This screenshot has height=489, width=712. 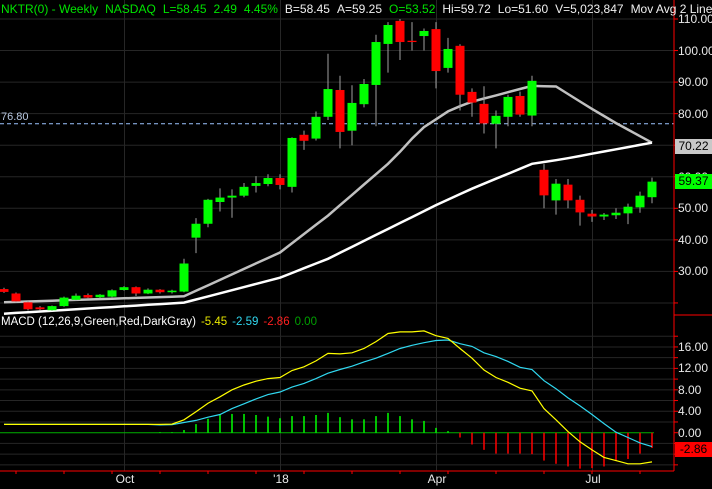 What do you see at coordinates (15, 117) in the screenshot?
I see `level-line-label: 76.80` at bounding box center [15, 117].